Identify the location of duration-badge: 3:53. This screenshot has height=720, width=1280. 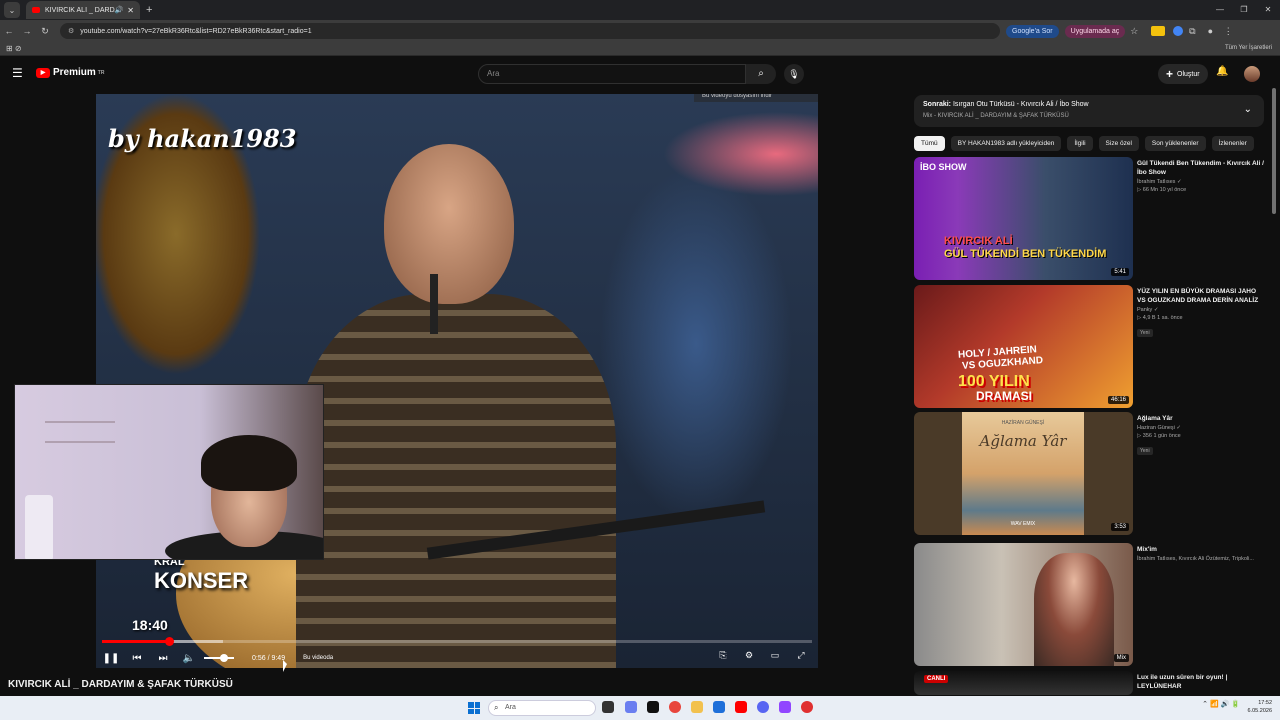
(1120, 527).